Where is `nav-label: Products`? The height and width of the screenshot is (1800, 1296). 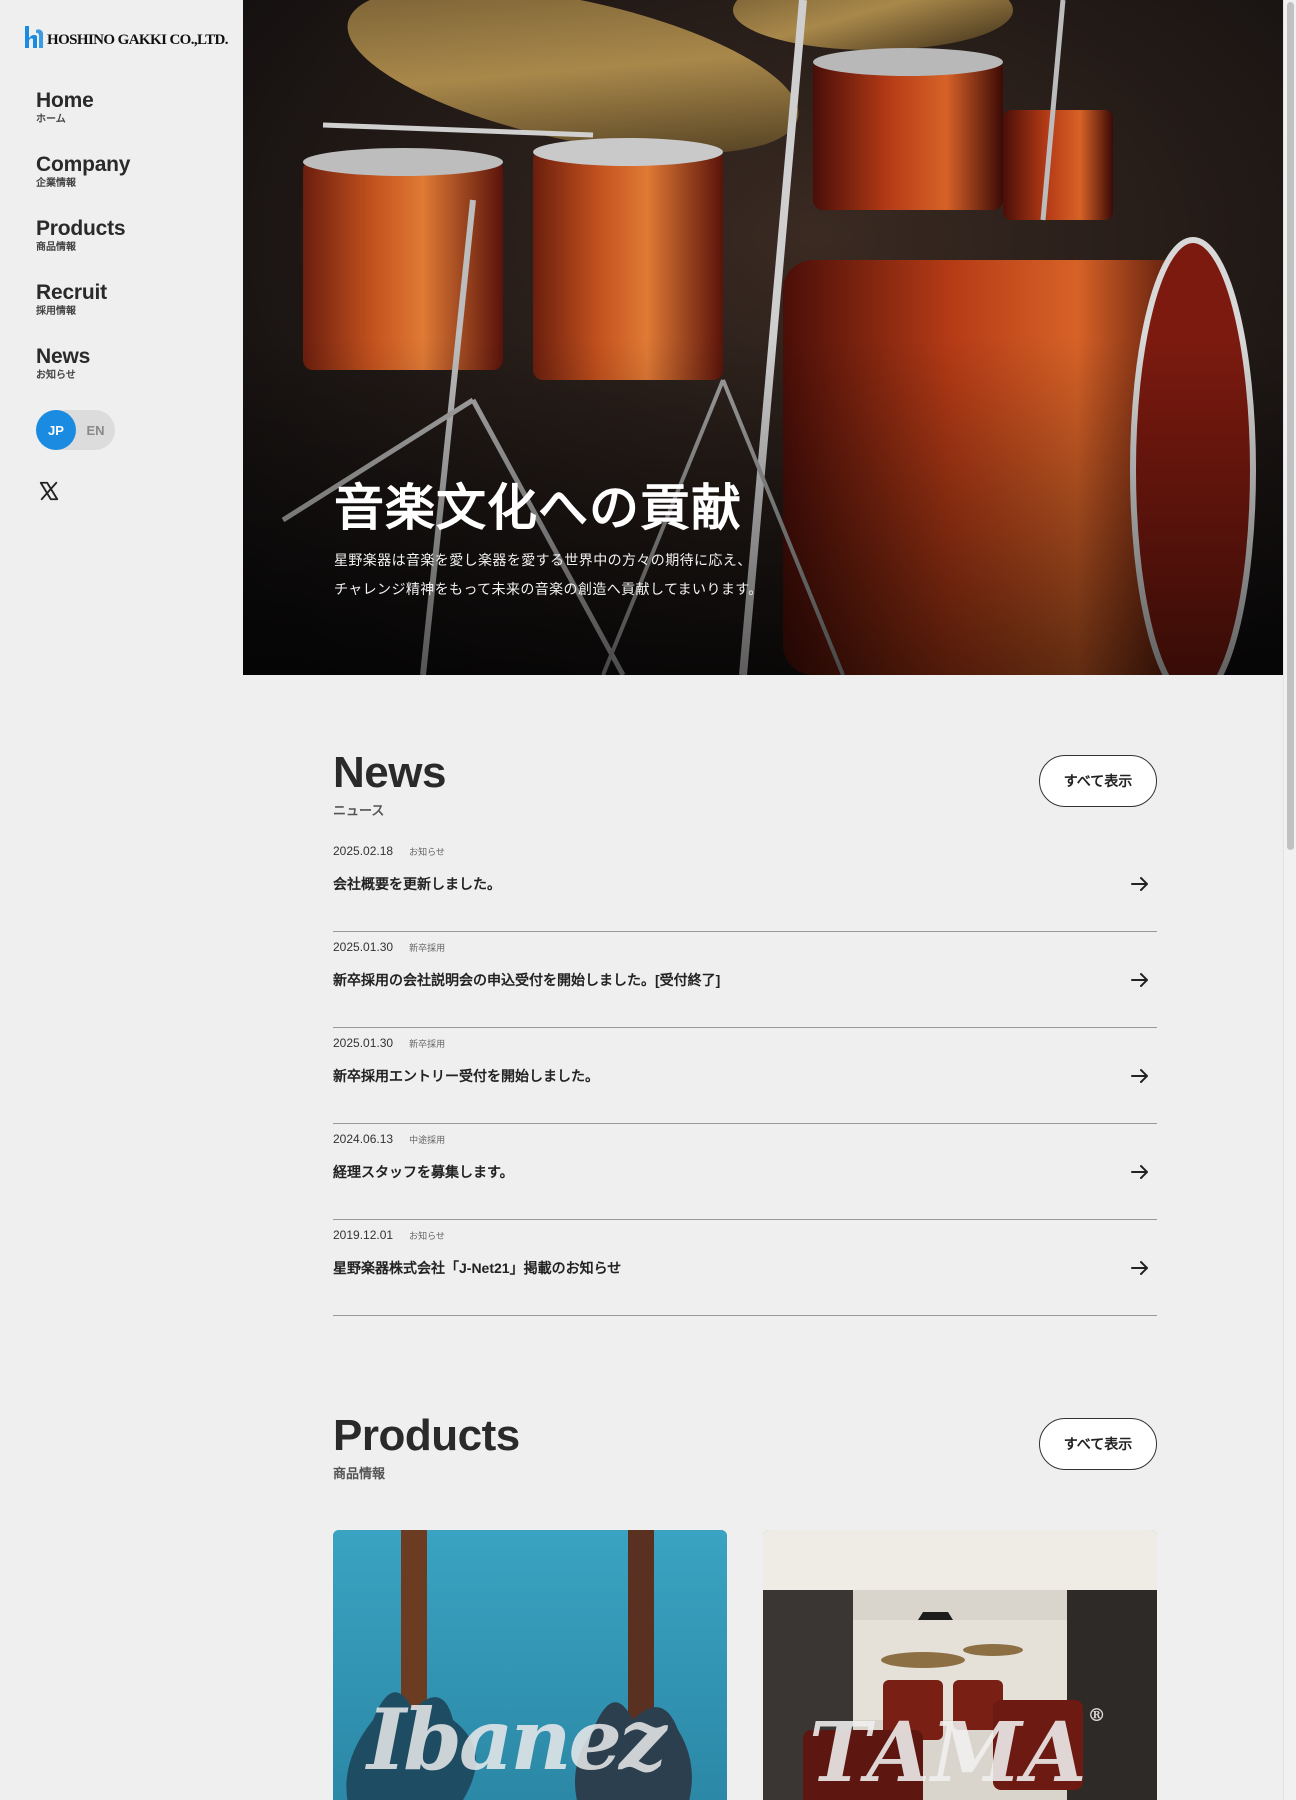 nav-label: Products is located at coordinates (81, 228).